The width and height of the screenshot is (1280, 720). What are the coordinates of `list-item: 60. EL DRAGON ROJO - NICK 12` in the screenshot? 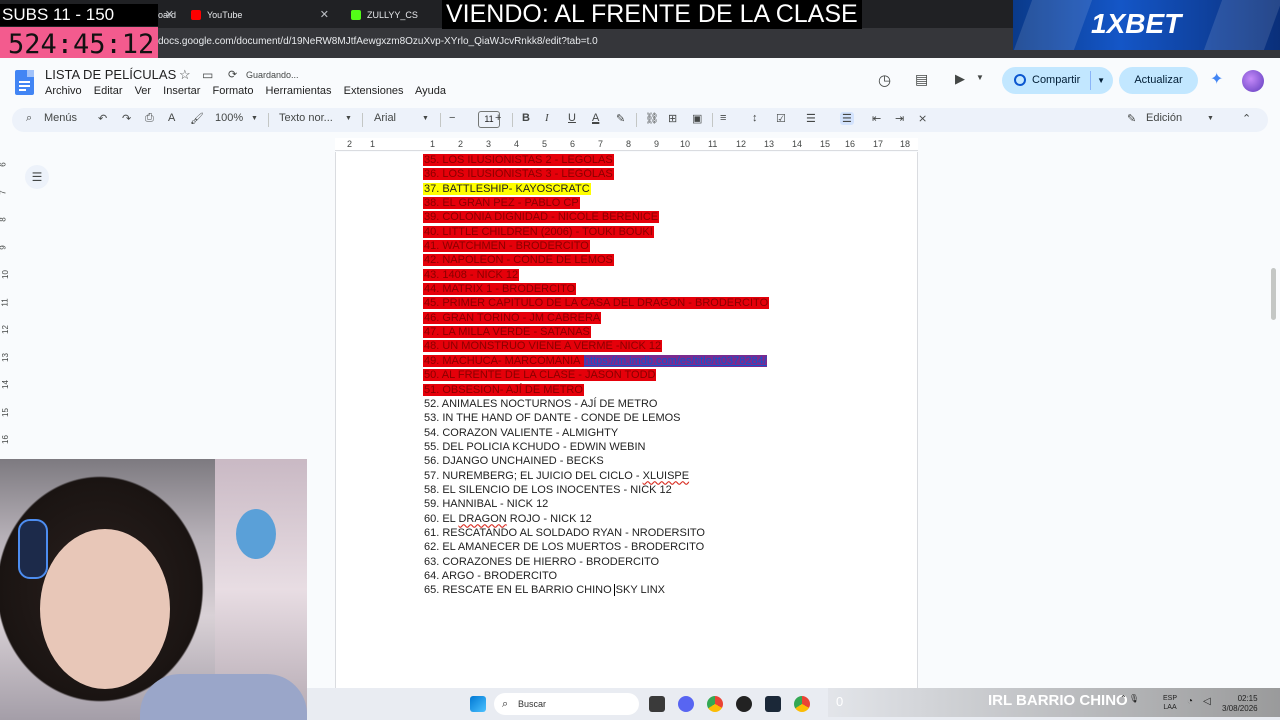 It's located at (596, 519).